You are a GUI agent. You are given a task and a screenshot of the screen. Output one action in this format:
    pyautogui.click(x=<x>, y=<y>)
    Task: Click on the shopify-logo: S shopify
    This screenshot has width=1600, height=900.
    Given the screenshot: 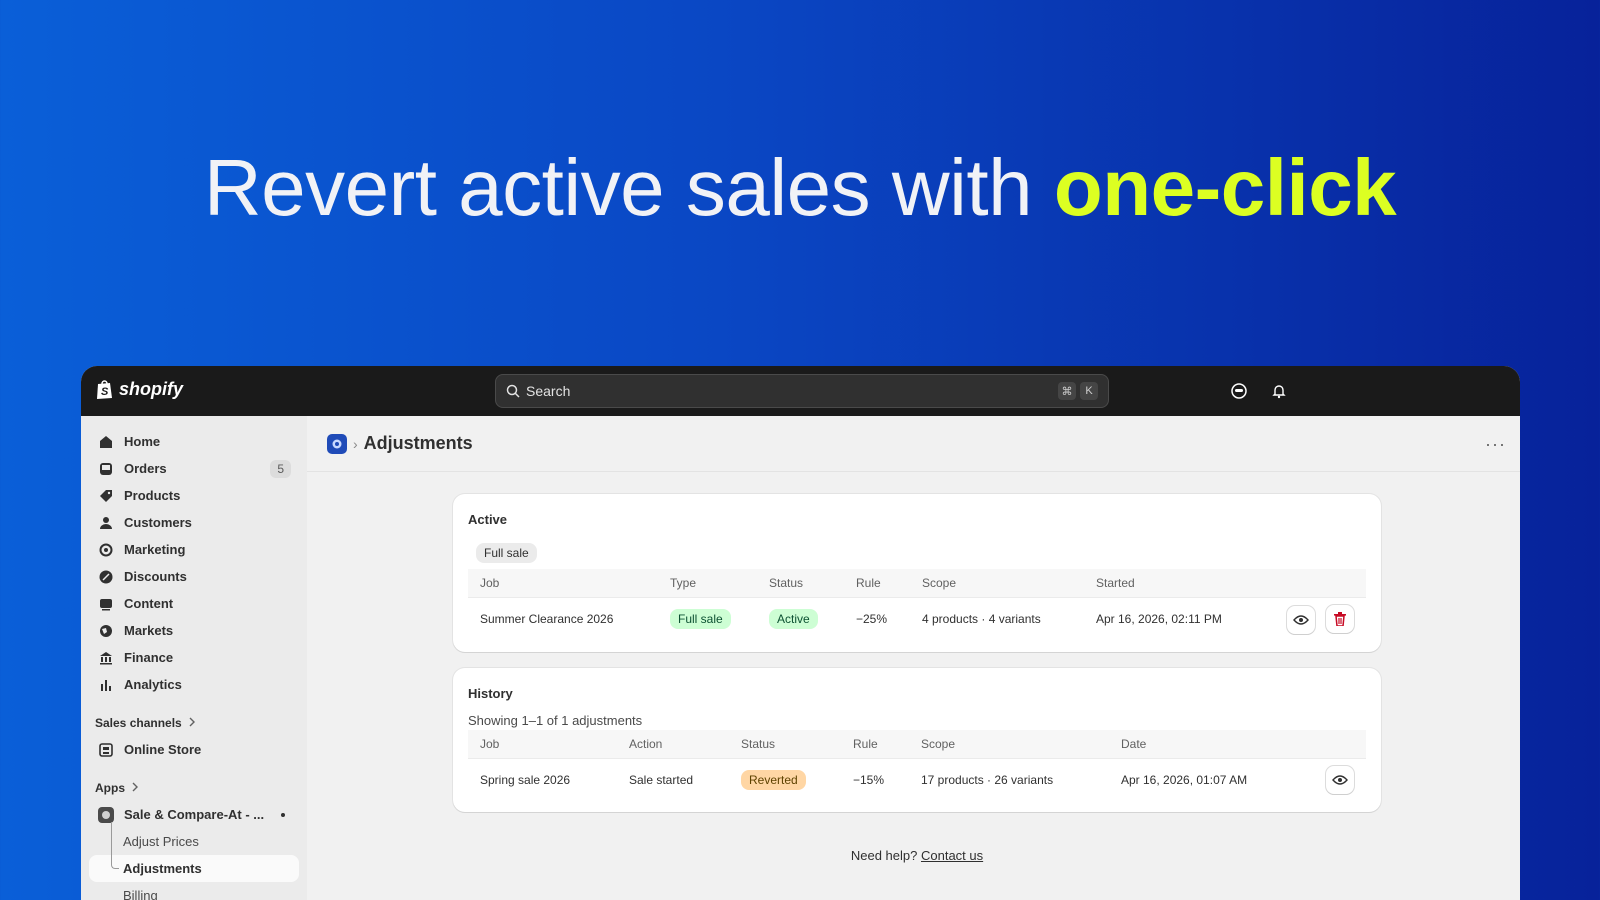 What is the action you would take?
    pyautogui.click(x=139, y=389)
    